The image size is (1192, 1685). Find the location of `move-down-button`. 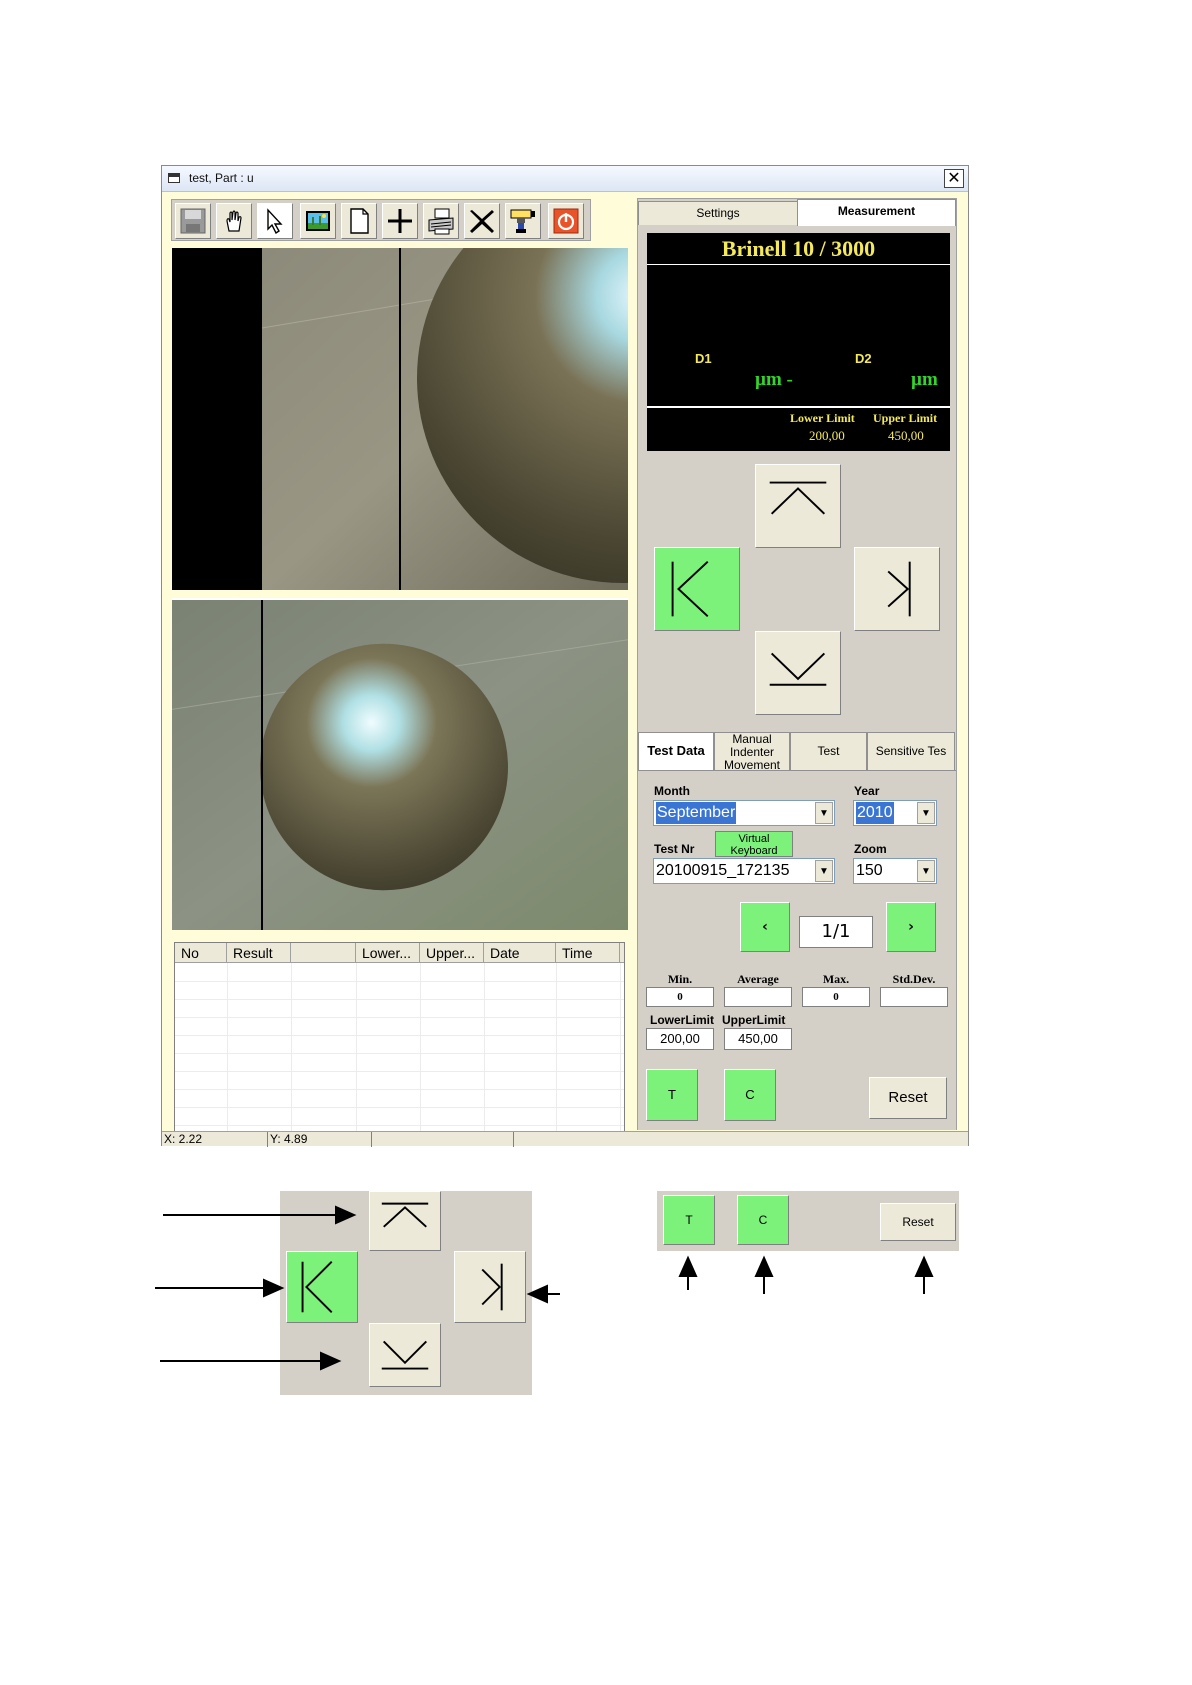

move-down-button is located at coordinates (798, 673).